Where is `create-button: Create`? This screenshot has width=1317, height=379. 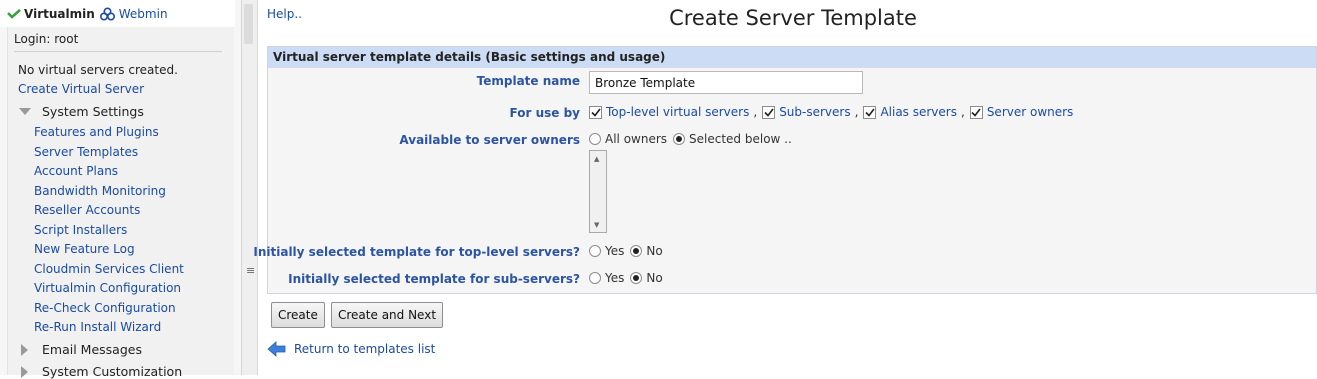 create-button: Create is located at coordinates (298, 315).